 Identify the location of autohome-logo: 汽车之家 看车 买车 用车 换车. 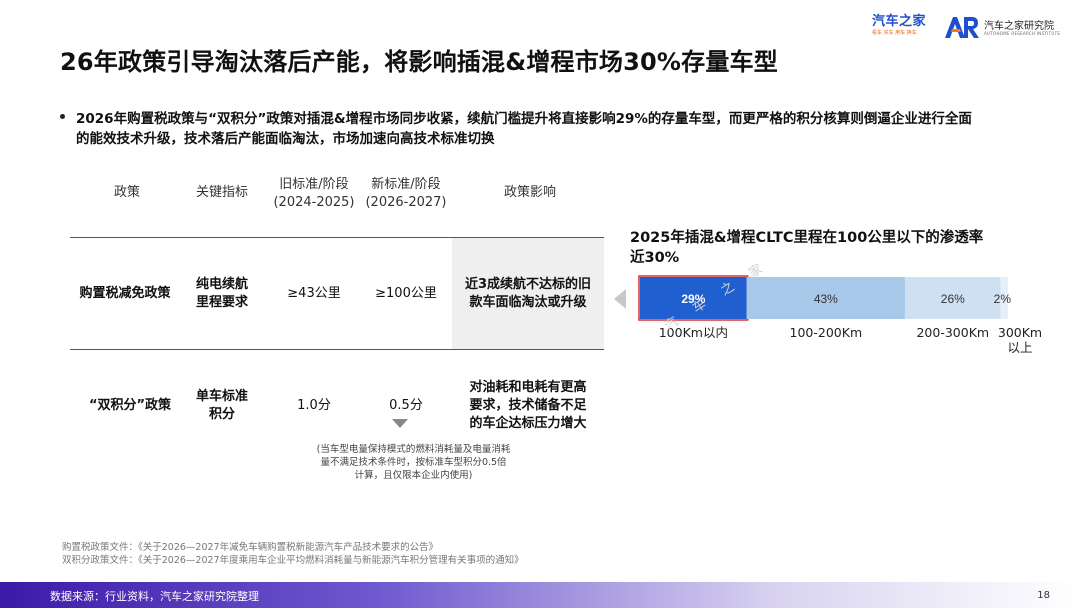
(903, 27).